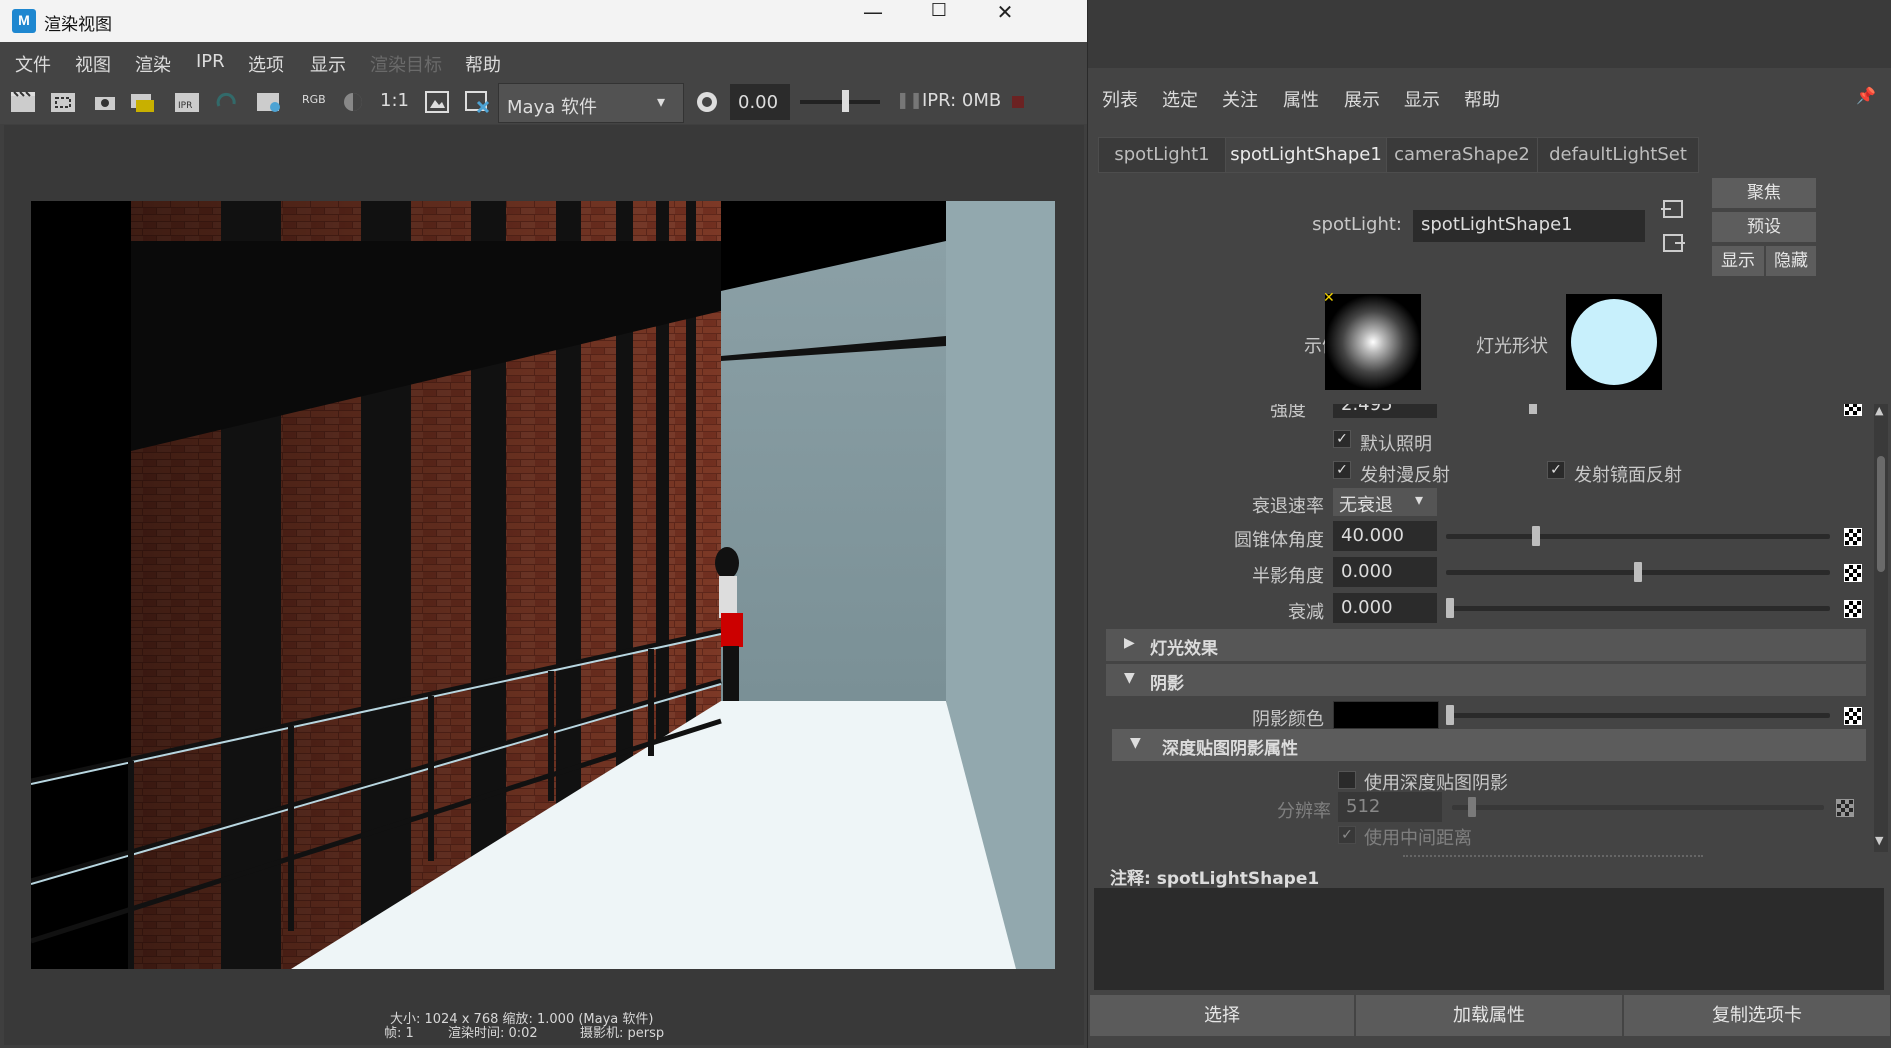 This screenshot has height=1048, width=1891. Describe the element at coordinates (591, 103) in the screenshot. I see `renderer-dropdown: Maya 软件 ▾` at that location.